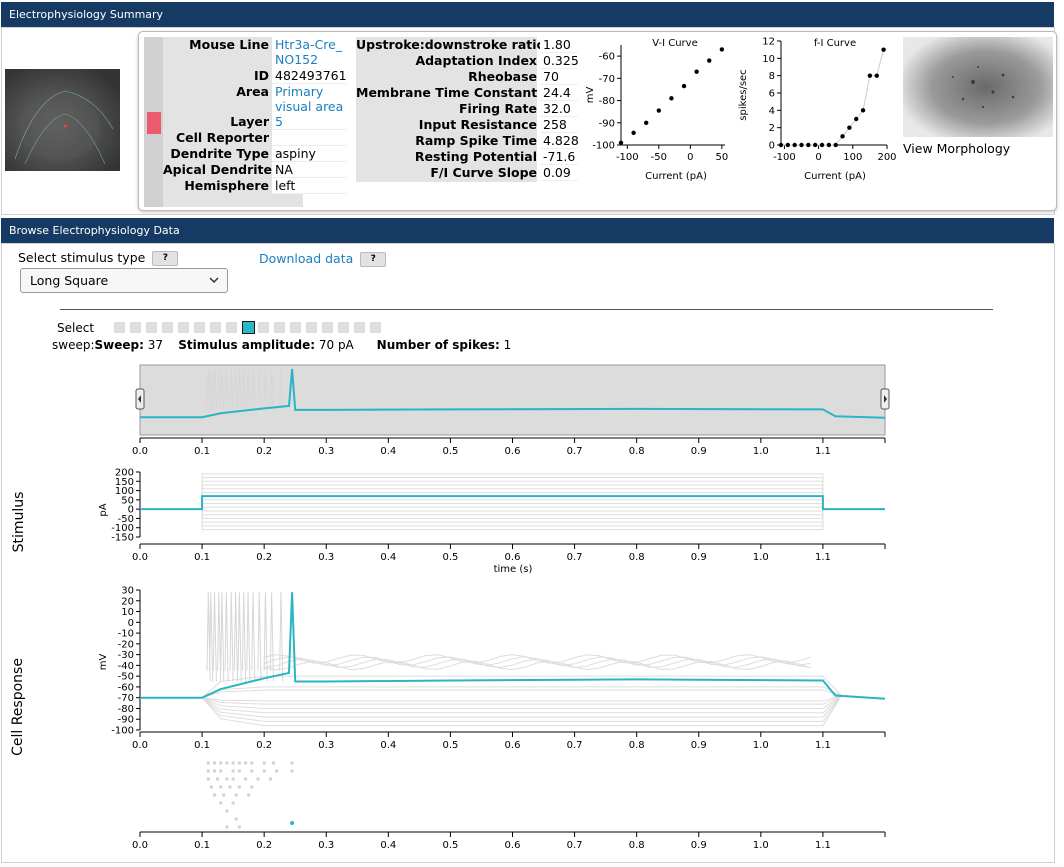 This screenshot has width=1064, height=867. Describe the element at coordinates (222, 137) in the screenshot. I see `cell-reporter-label: Cell Reporter` at that location.